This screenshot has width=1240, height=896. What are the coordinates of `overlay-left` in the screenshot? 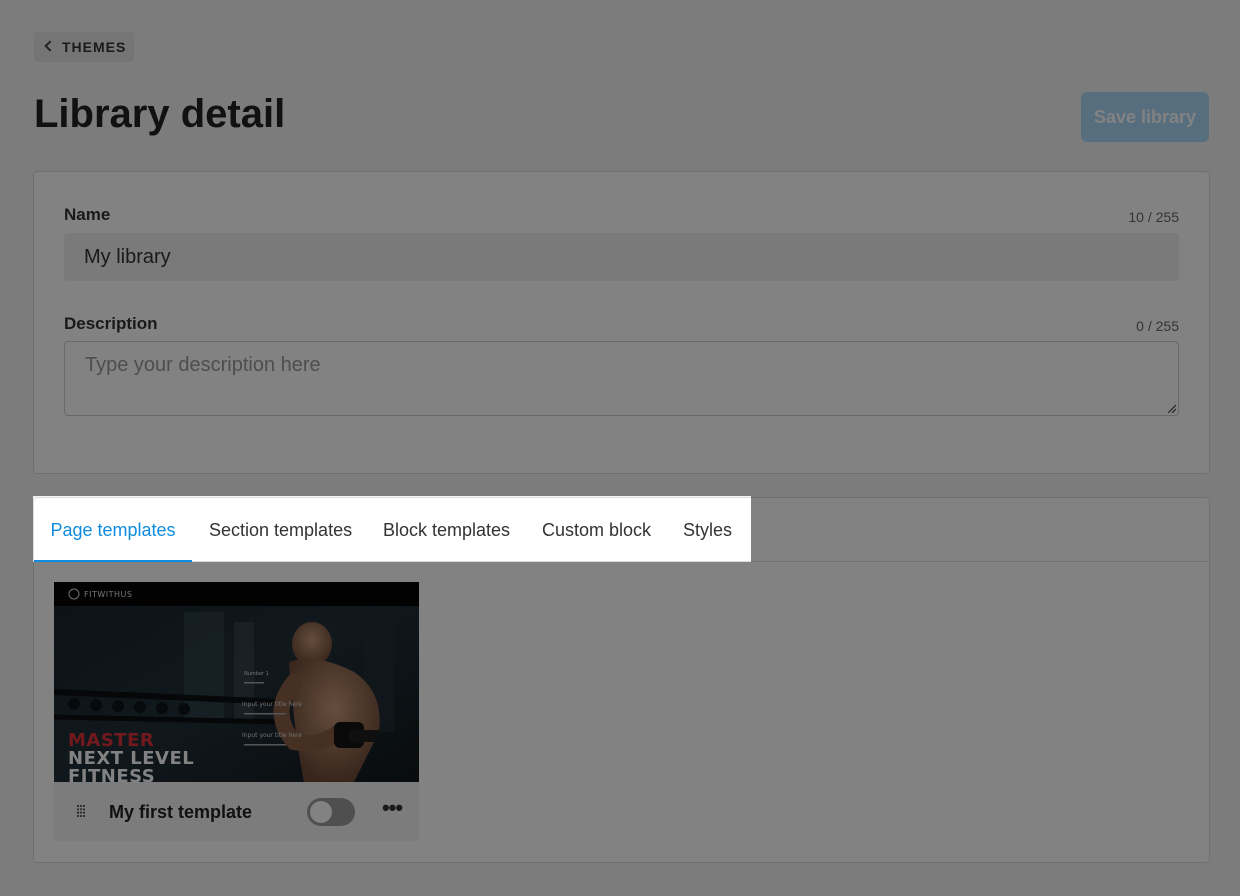 It's located at (16, 529).